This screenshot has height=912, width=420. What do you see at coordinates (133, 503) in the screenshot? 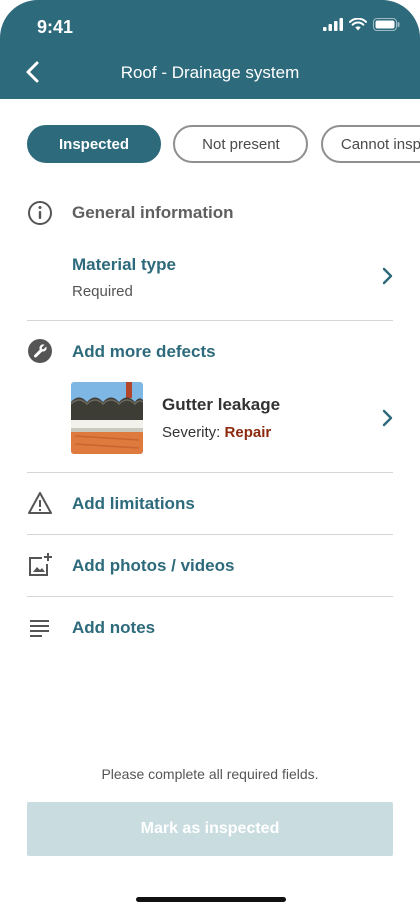
I see `add-limitations-label: Add limitations` at bounding box center [133, 503].